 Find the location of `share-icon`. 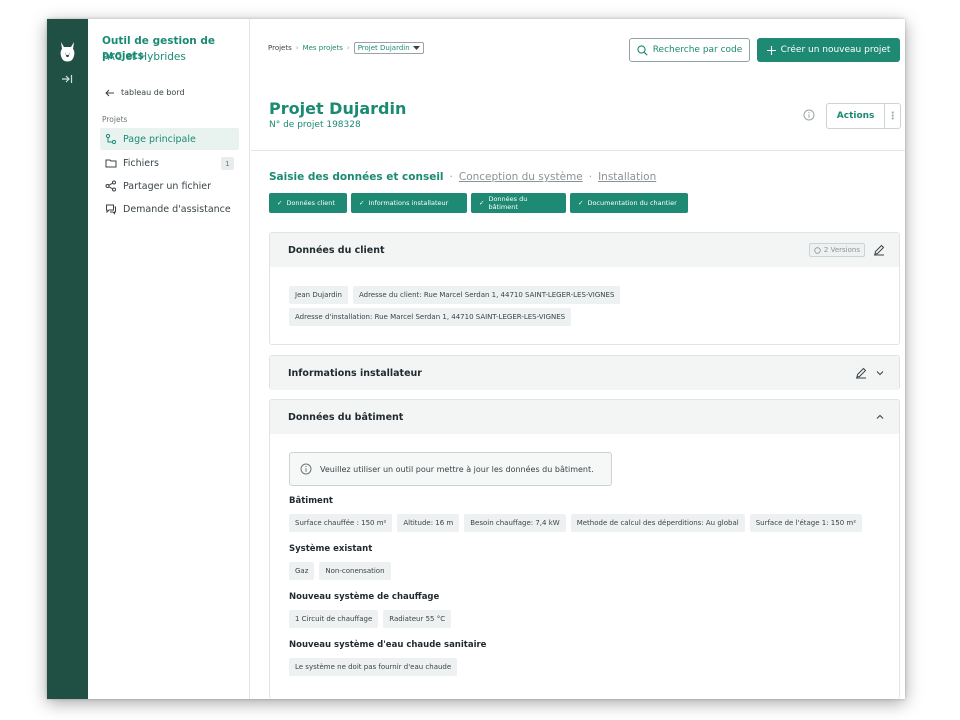

share-icon is located at coordinates (110, 186).